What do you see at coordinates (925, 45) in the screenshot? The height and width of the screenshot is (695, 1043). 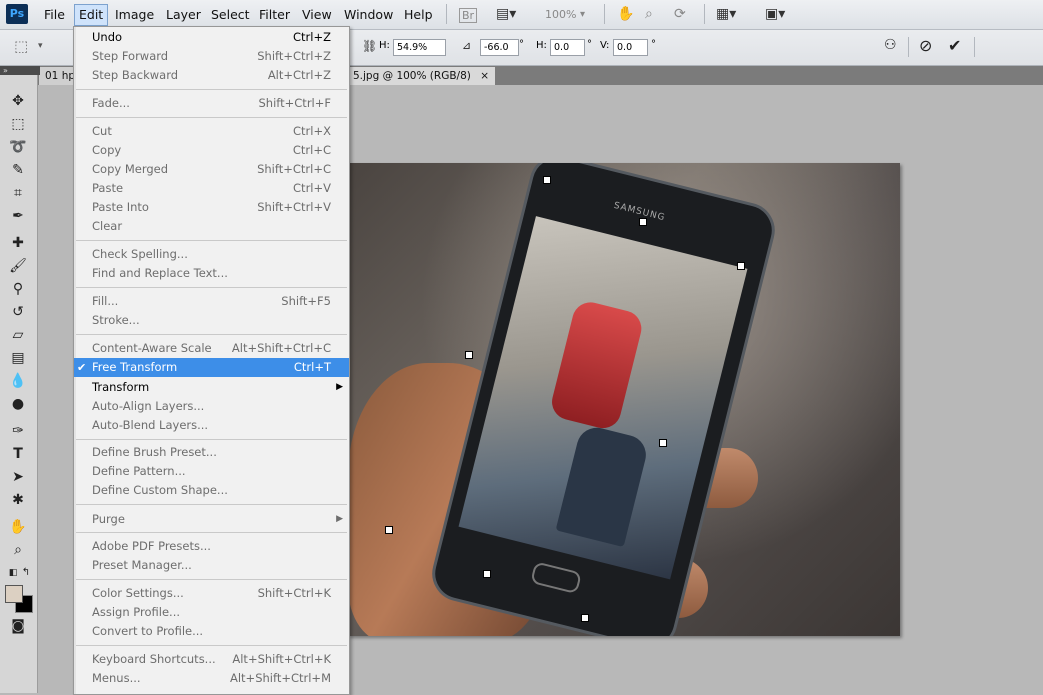 I see `cancel-transform-icon: ⊘` at bounding box center [925, 45].